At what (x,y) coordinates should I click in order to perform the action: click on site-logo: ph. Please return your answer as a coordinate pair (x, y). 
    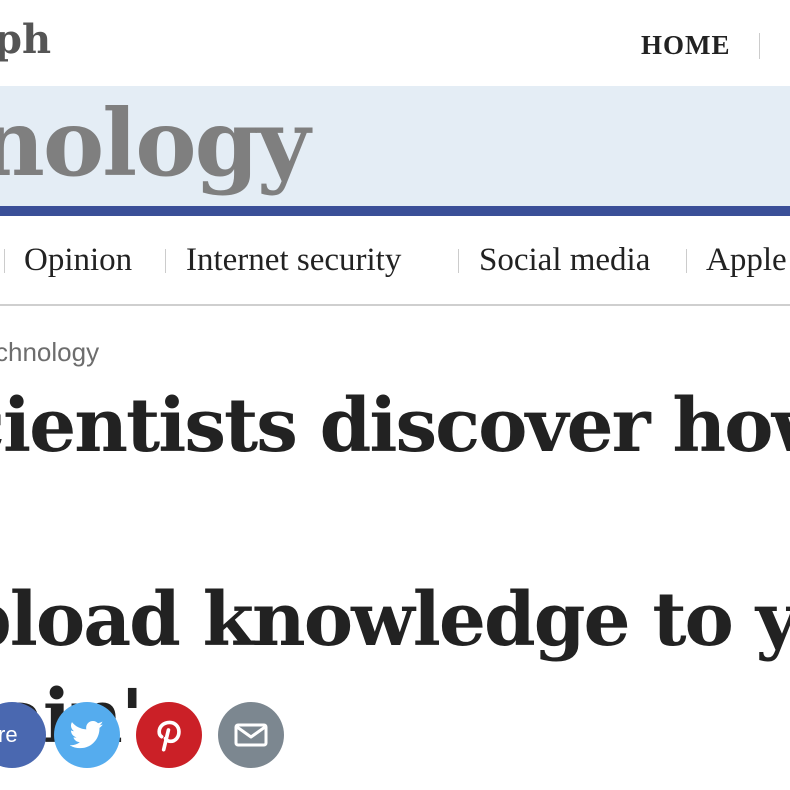
    Looking at the image, I should click on (25, 40).